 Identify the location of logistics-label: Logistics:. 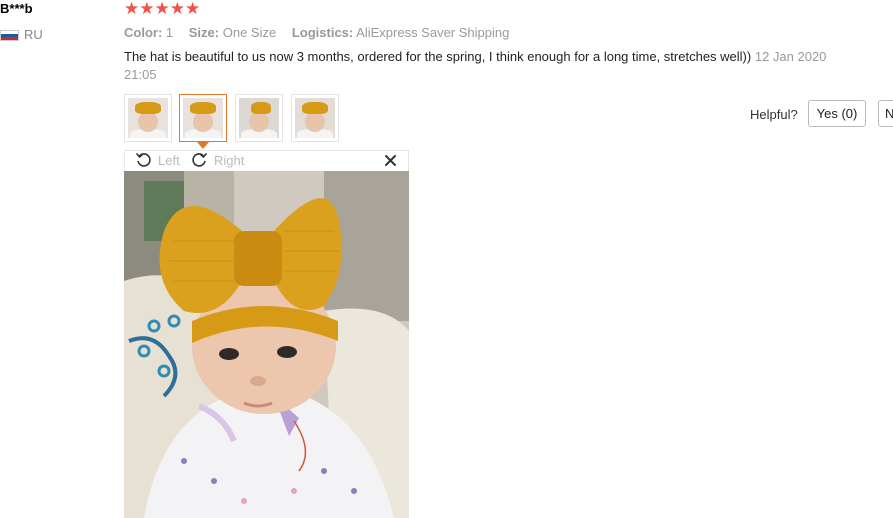
(322, 32).